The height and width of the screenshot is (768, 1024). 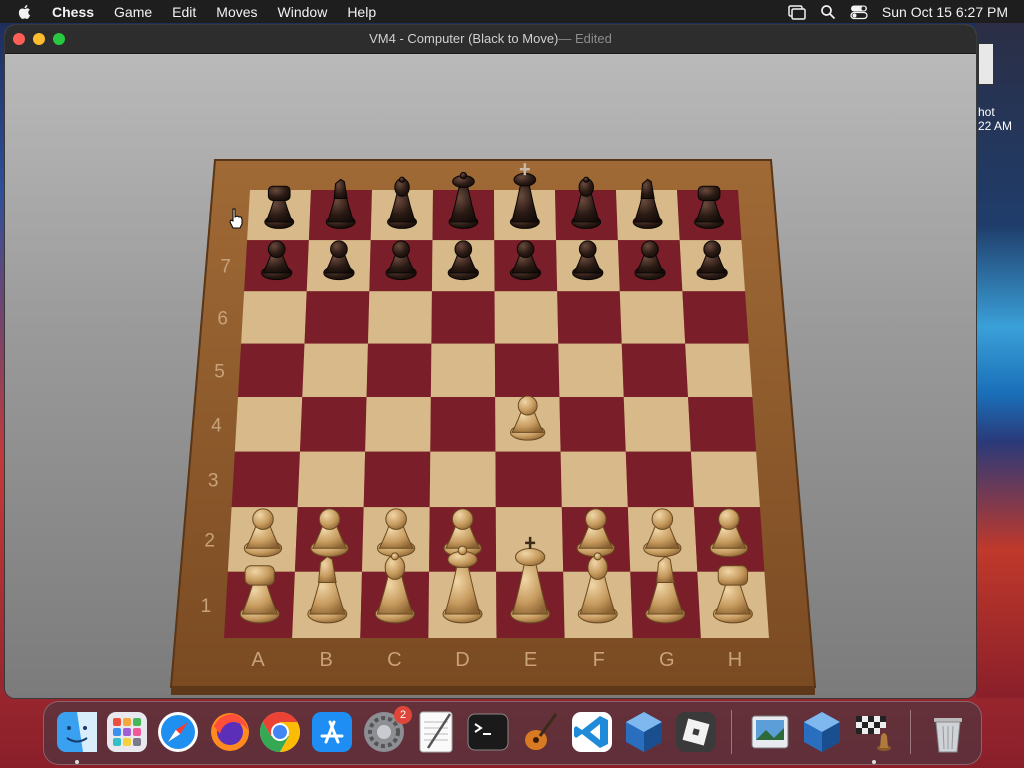 What do you see at coordinates (399, 370) in the screenshot?
I see `square-c5` at bounding box center [399, 370].